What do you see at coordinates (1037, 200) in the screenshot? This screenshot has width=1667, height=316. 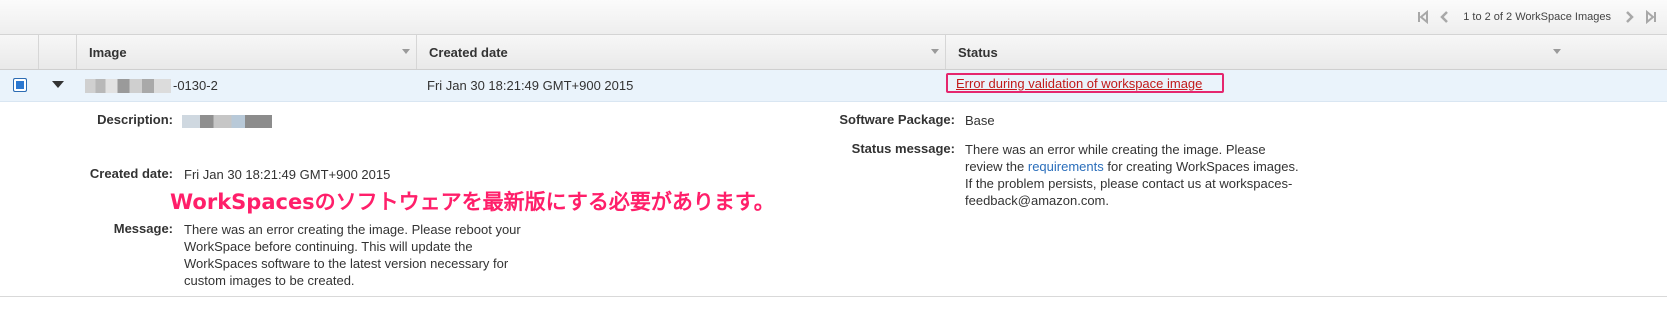 I see `status-message-line: feedback@amazon.com.` at bounding box center [1037, 200].